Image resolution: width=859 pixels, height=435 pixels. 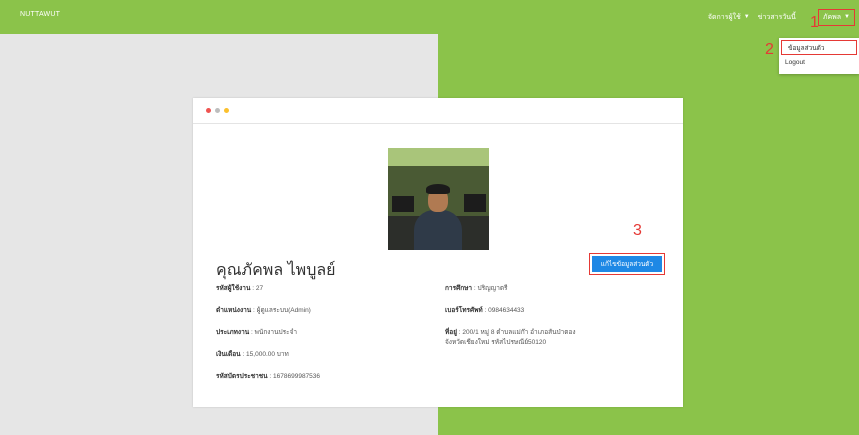 I want to click on user-dropdown: ข้อมูลส่วนตัว Logout, so click(x=819, y=56).